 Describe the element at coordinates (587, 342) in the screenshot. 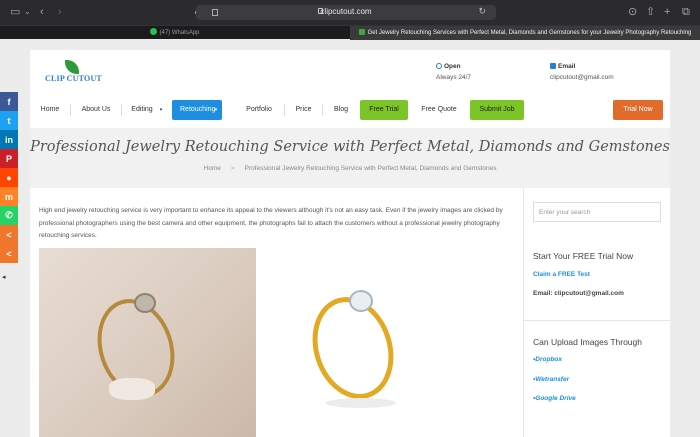

I see `upload-heading: Can Upload Images Through` at that location.